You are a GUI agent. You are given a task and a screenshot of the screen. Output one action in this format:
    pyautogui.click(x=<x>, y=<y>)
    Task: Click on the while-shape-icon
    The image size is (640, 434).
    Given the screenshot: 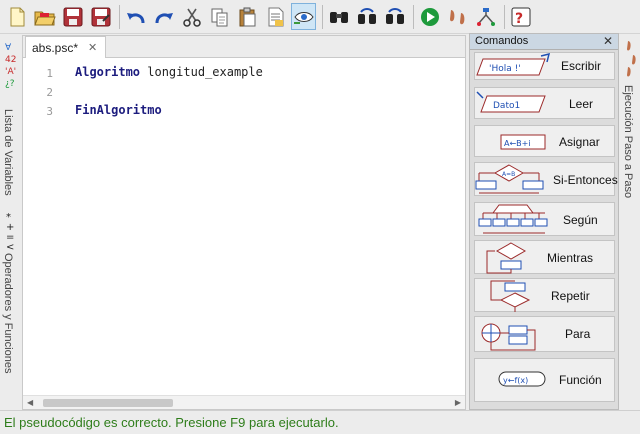 What is the action you would take?
    pyautogui.click(x=506, y=258)
    